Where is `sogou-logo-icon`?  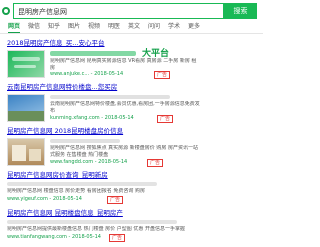
sogou-logo-icon is located at coordinates (6, 11).